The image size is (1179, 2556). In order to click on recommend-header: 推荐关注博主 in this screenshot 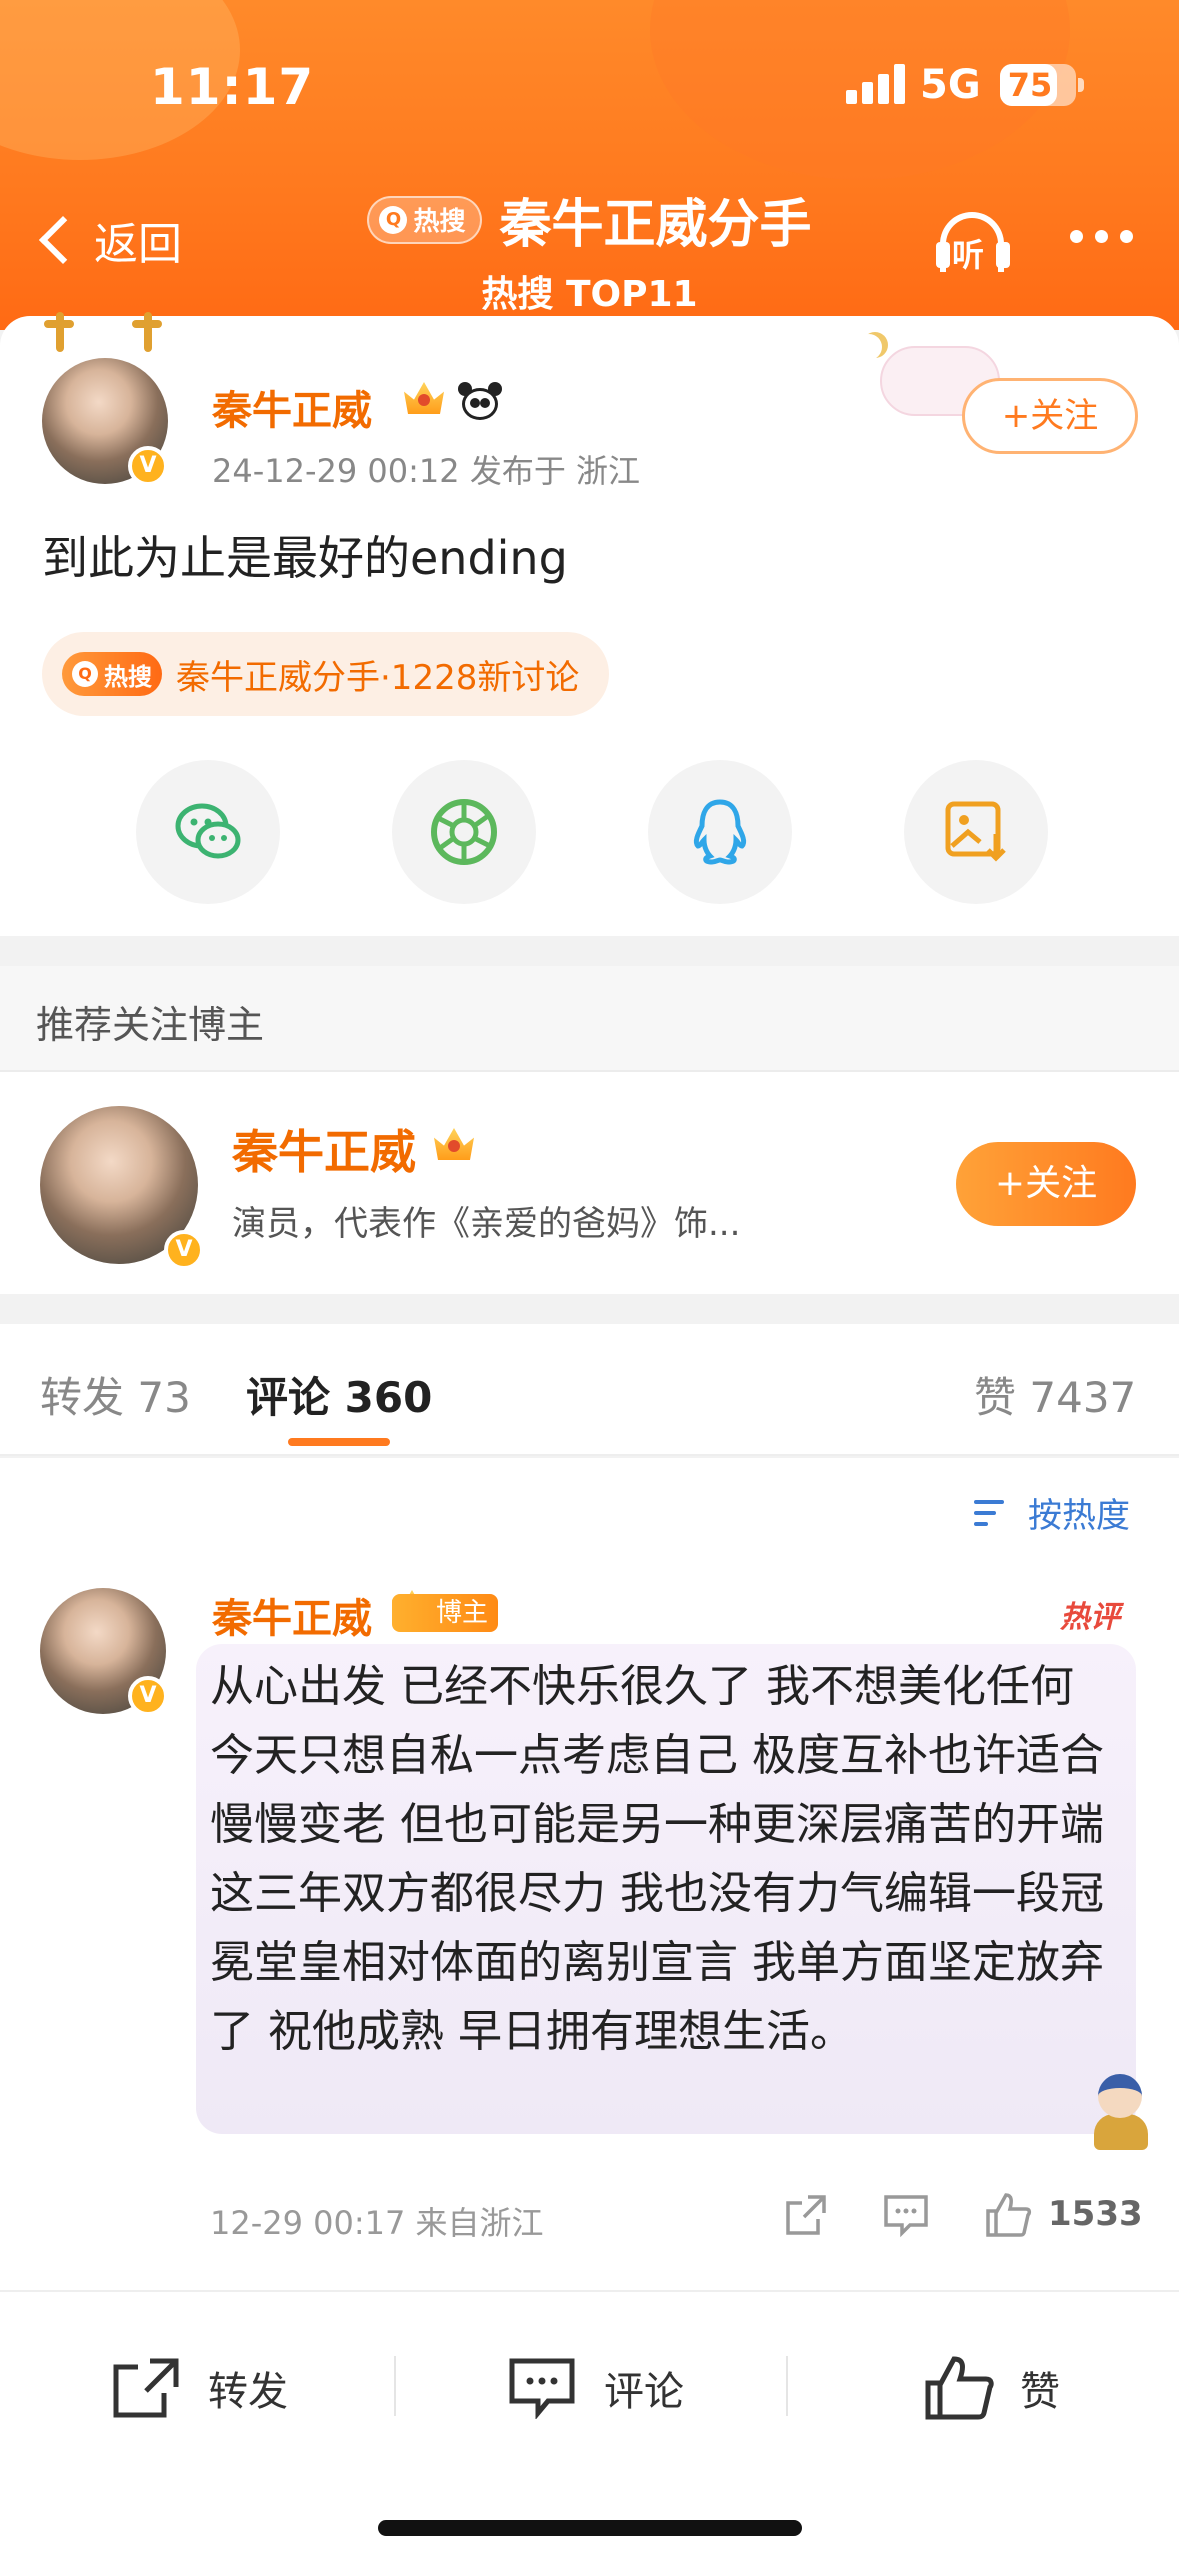, I will do `click(589, 1019)`.